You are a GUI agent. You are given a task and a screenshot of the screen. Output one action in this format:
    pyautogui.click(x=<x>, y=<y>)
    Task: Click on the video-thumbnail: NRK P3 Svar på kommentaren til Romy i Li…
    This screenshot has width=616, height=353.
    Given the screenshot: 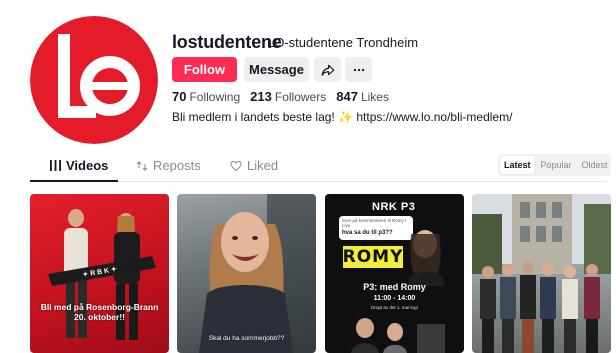 What is the action you would take?
    pyautogui.click(x=394, y=273)
    